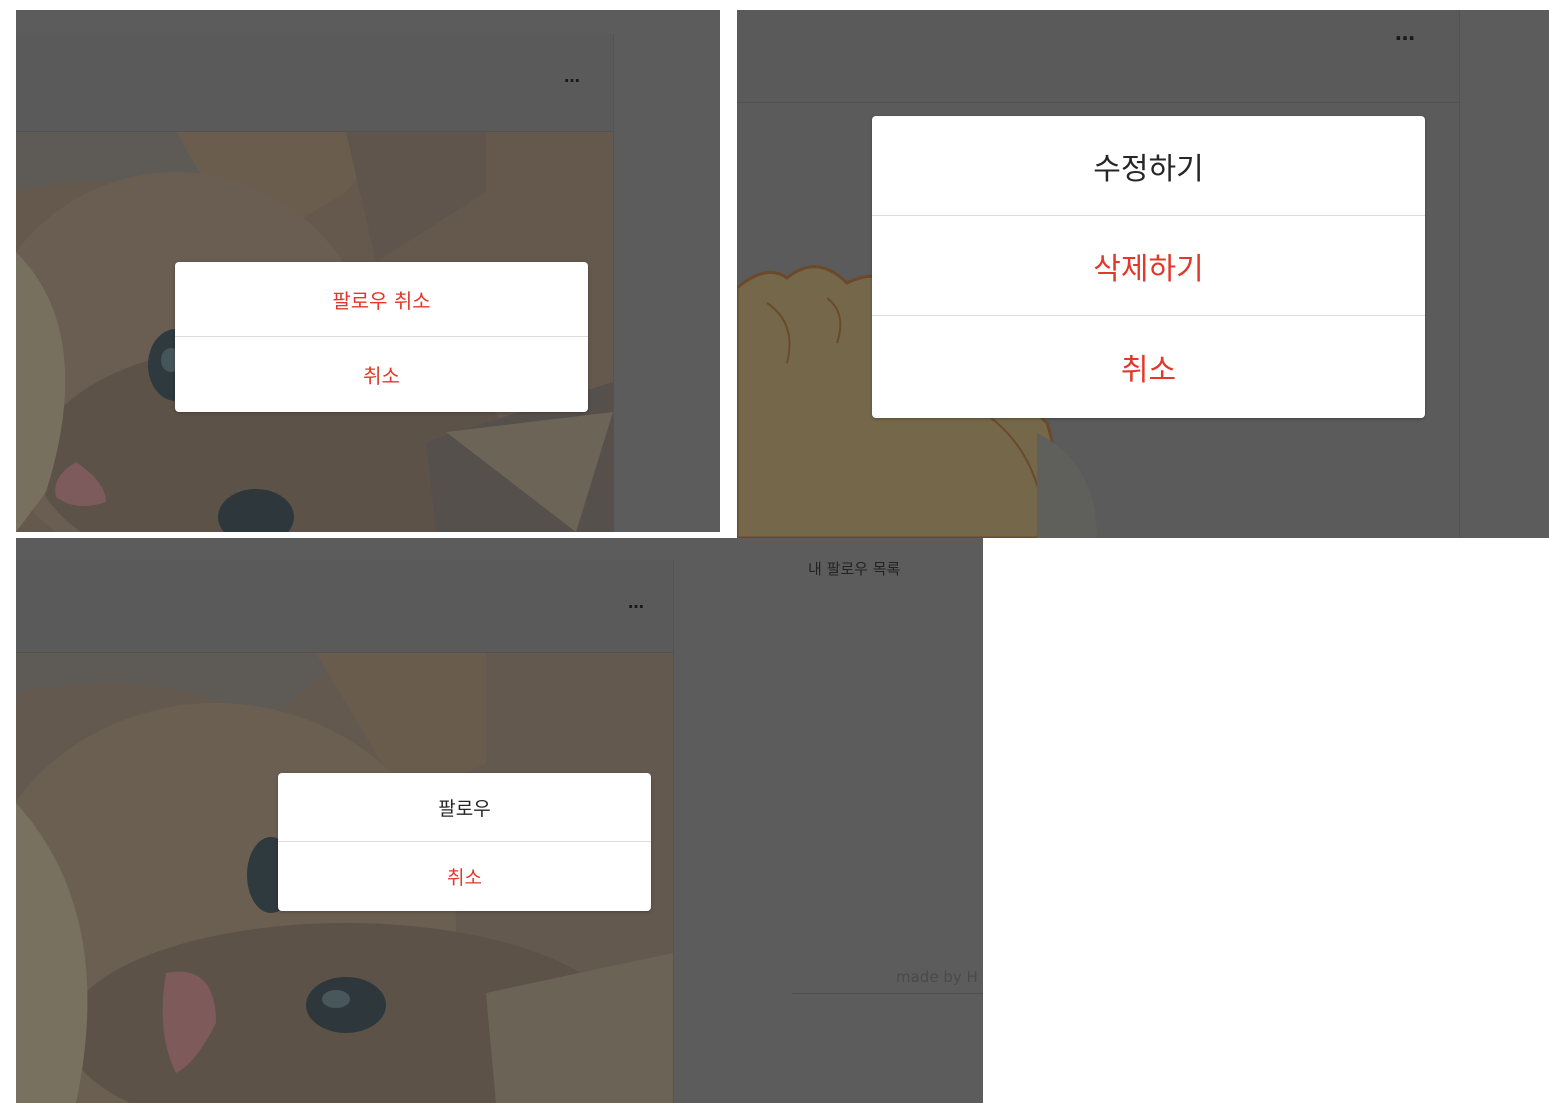 Image resolution: width=1549 pixels, height=1103 pixels. Describe the element at coordinates (937, 977) in the screenshot. I see `footer-credit: made by H` at that location.